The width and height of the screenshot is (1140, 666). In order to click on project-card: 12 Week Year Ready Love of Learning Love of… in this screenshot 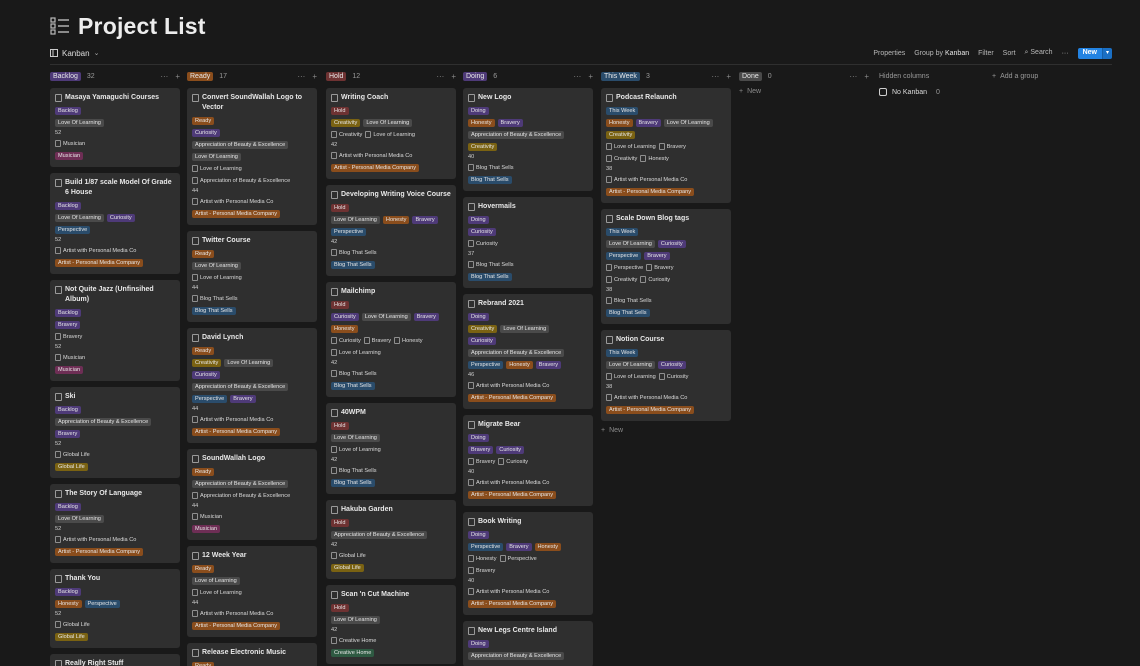, I will do `click(252, 591)`.